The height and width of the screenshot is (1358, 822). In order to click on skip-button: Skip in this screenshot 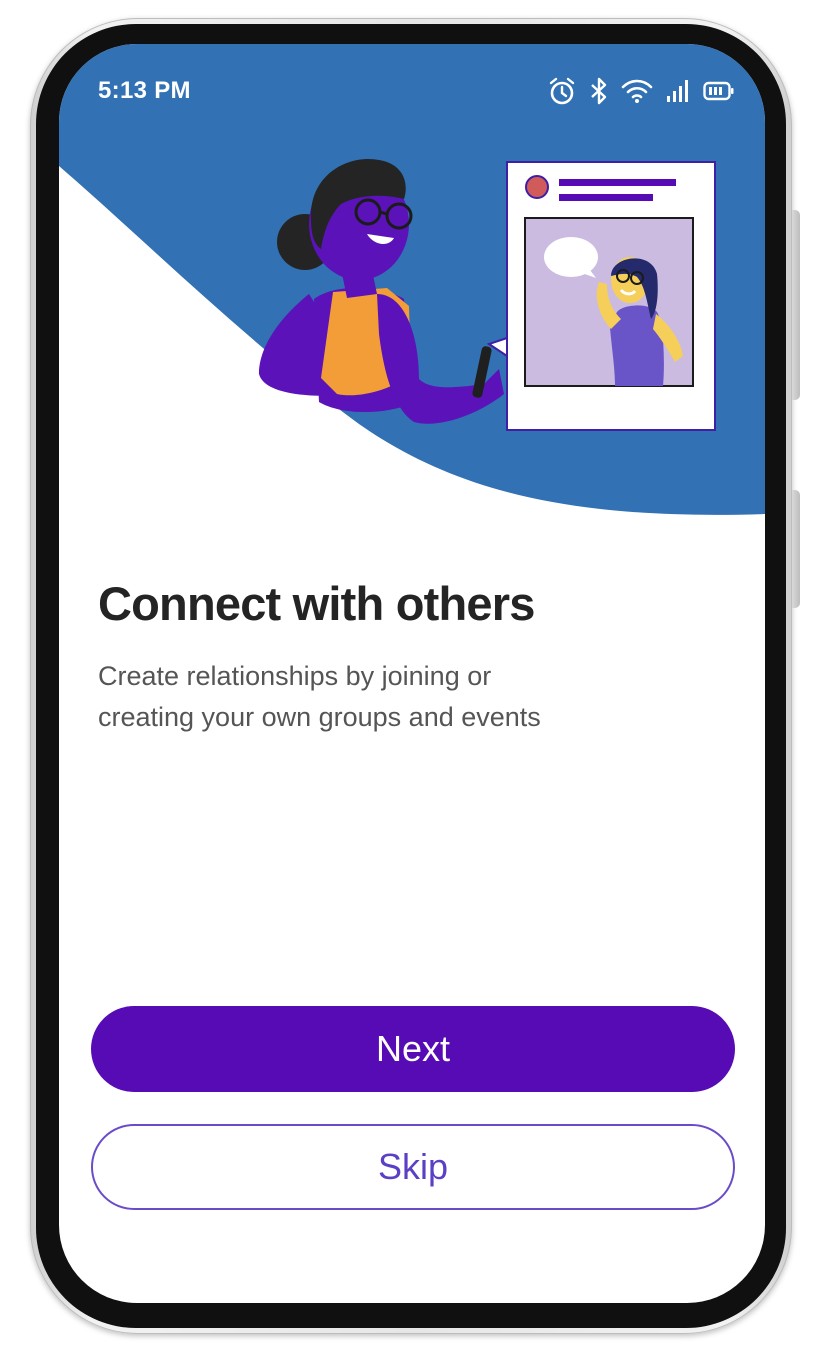, I will do `click(413, 1167)`.